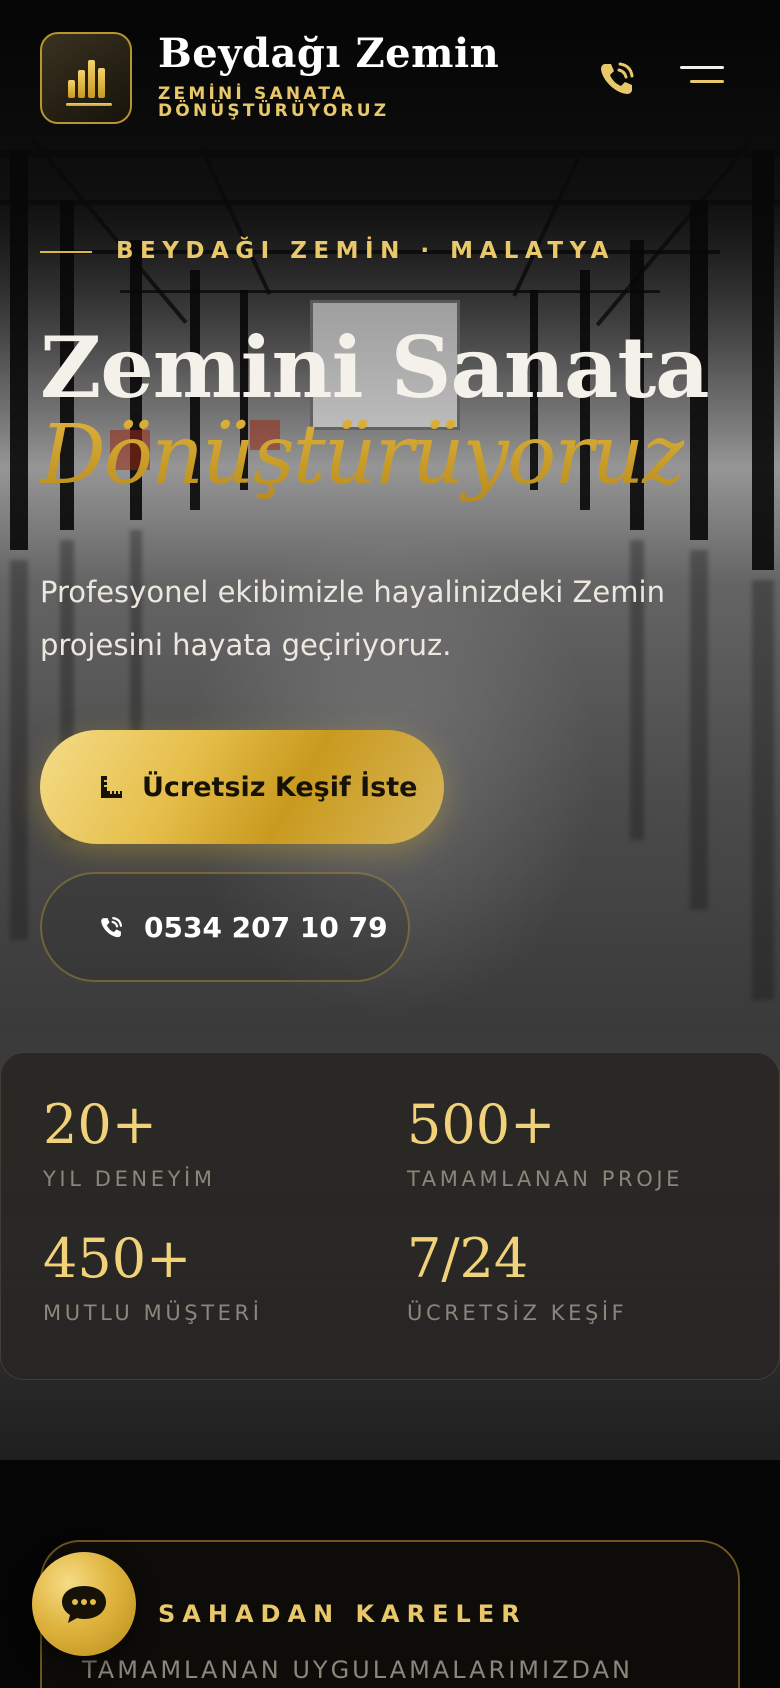 The height and width of the screenshot is (1688, 780). I want to click on stat-label: ÜCRETSİZ KEŞİF, so click(517, 1313).